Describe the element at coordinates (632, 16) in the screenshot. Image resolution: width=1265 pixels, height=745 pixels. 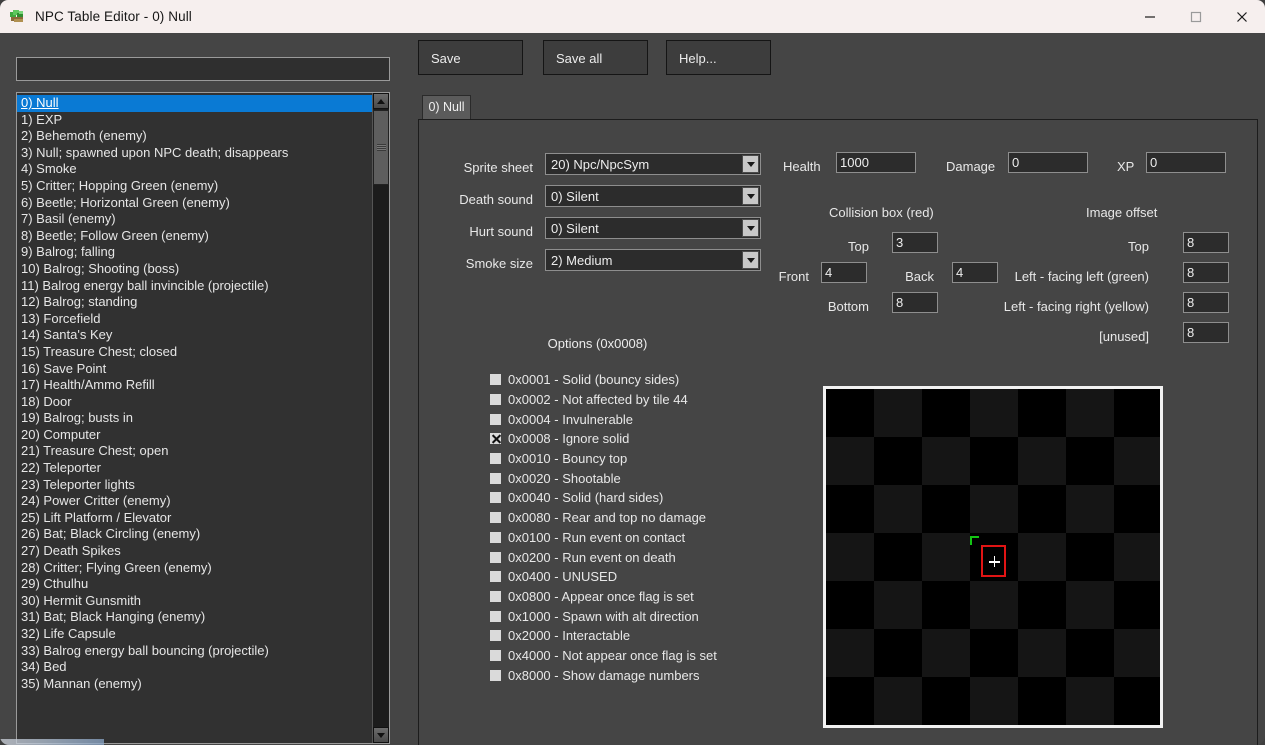
I see `title-bar: NPC Table Editor - 0) Null` at that location.